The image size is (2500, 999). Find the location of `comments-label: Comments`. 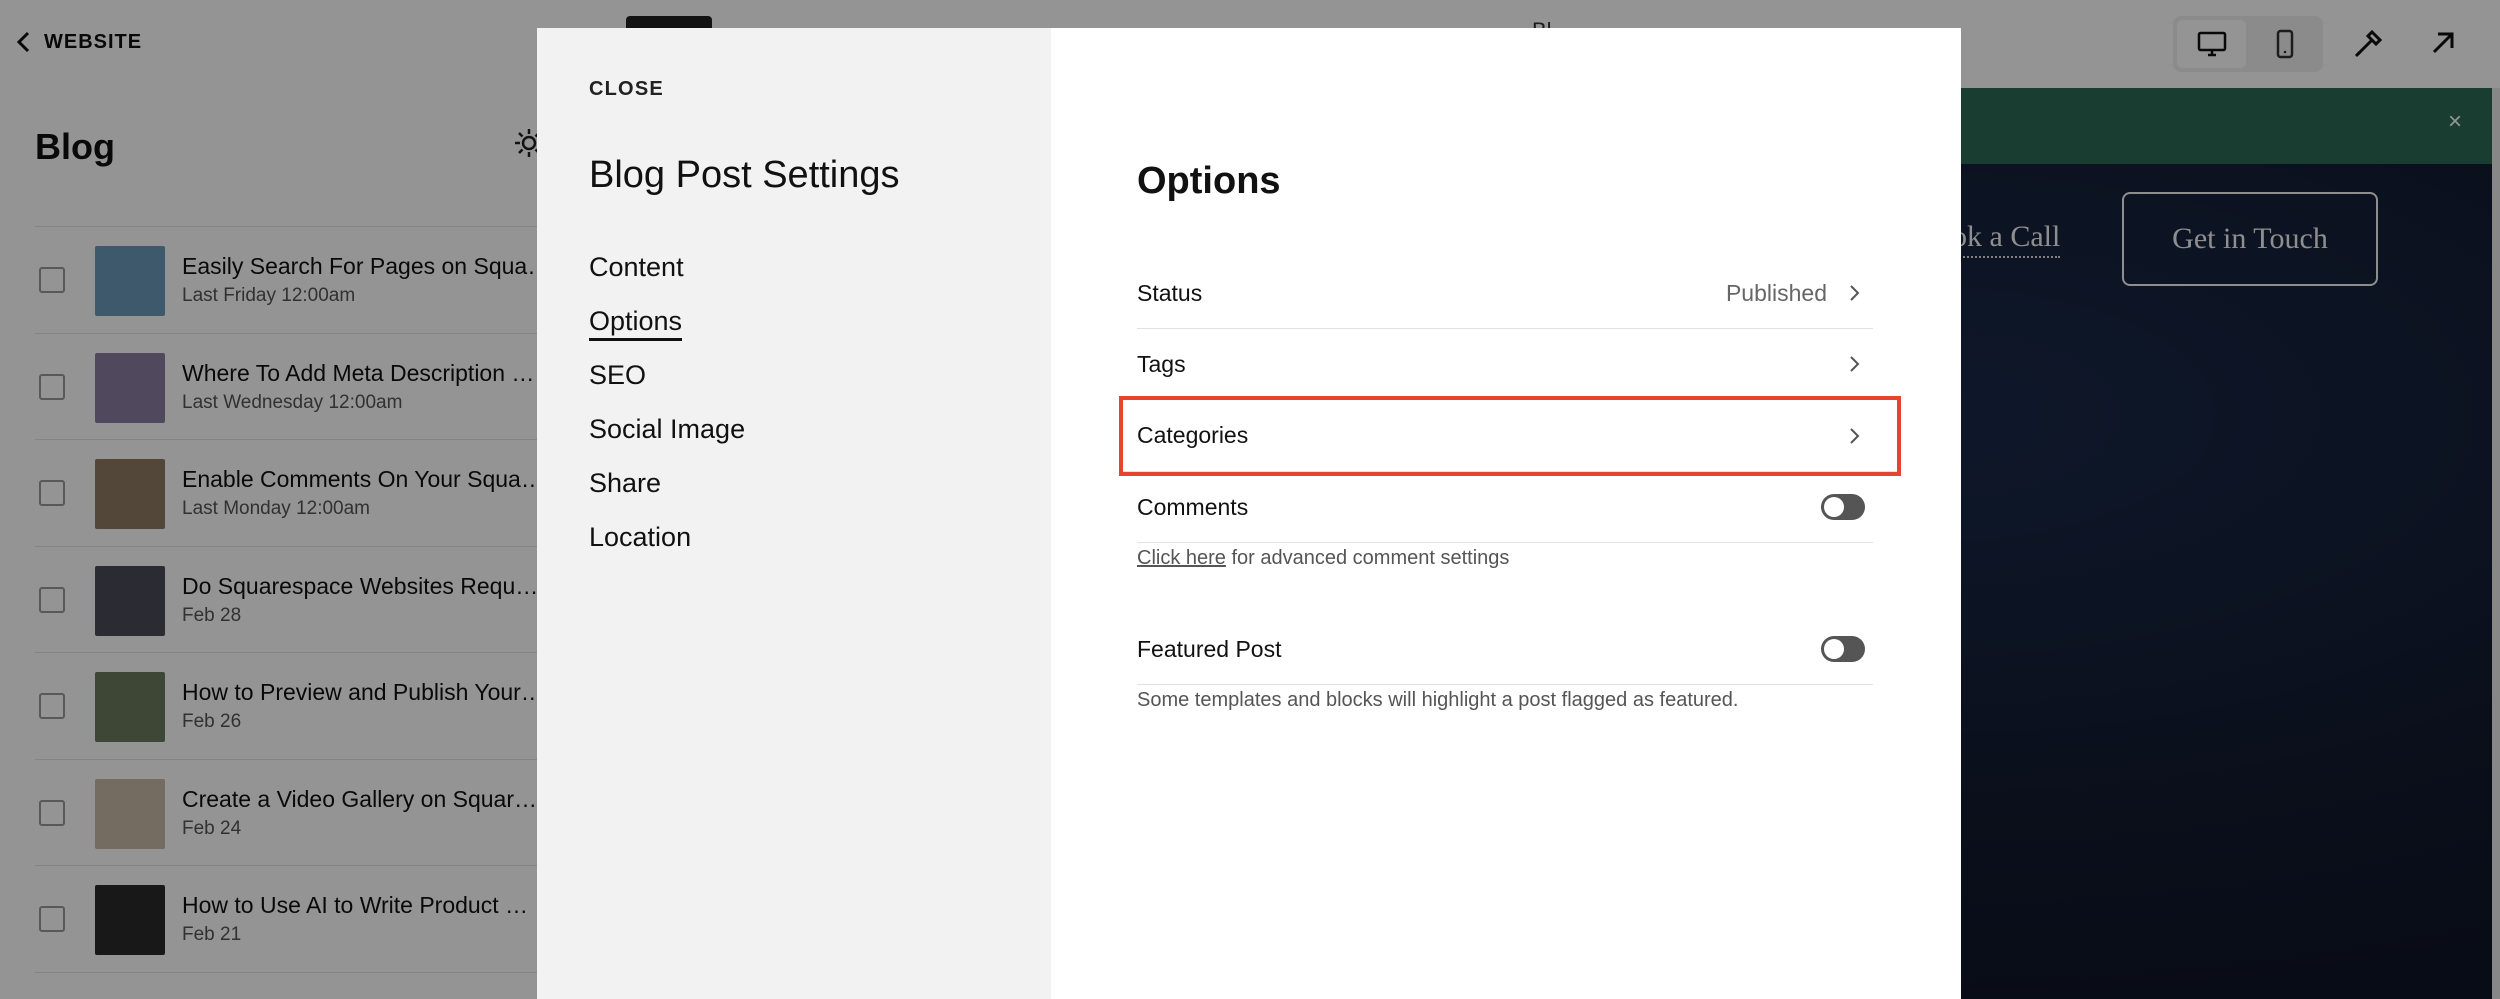

comments-label: Comments is located at coordinates (1193, 506).